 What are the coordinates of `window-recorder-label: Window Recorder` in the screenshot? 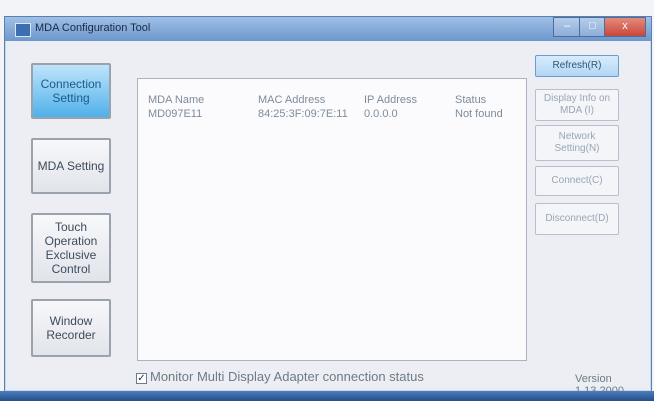 It's located at (71, 328).